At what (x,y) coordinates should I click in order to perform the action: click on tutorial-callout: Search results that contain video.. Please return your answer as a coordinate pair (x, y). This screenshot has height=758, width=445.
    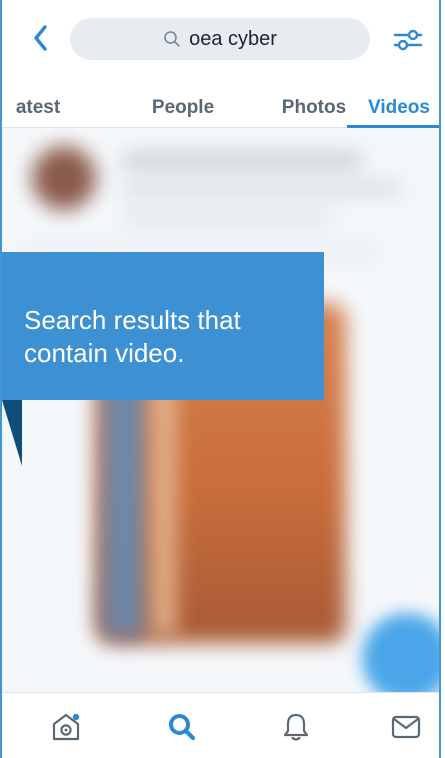
    Looking at the image, I should click on (163, 326).